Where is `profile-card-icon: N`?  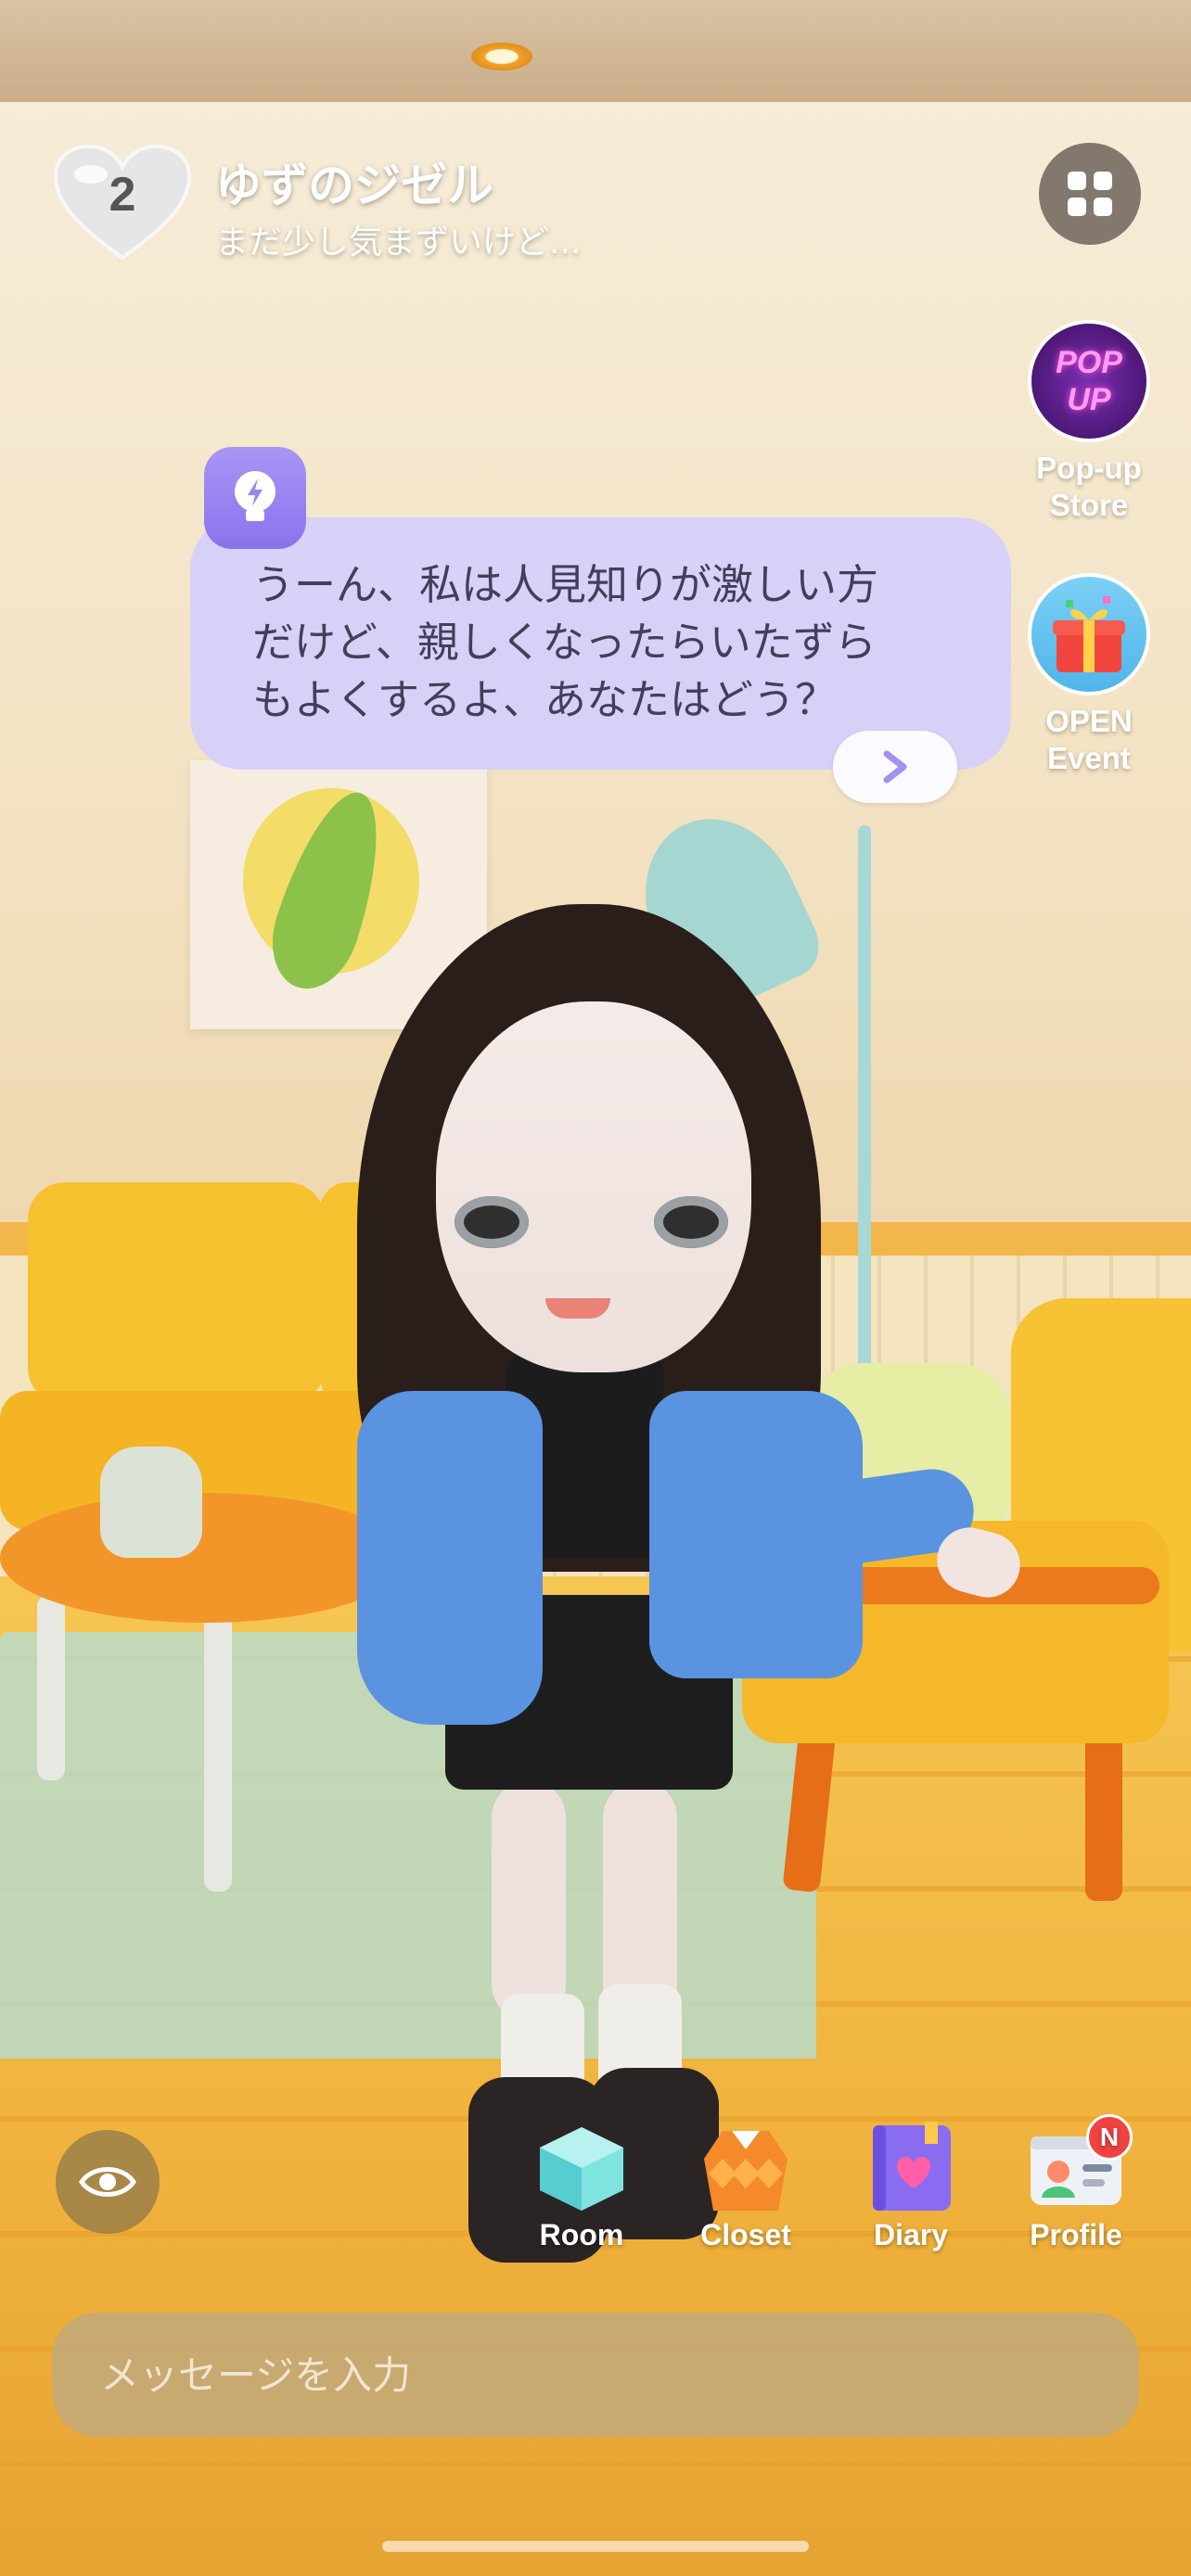
profile-card-icon: N is located at coordinates (1079, 2164).